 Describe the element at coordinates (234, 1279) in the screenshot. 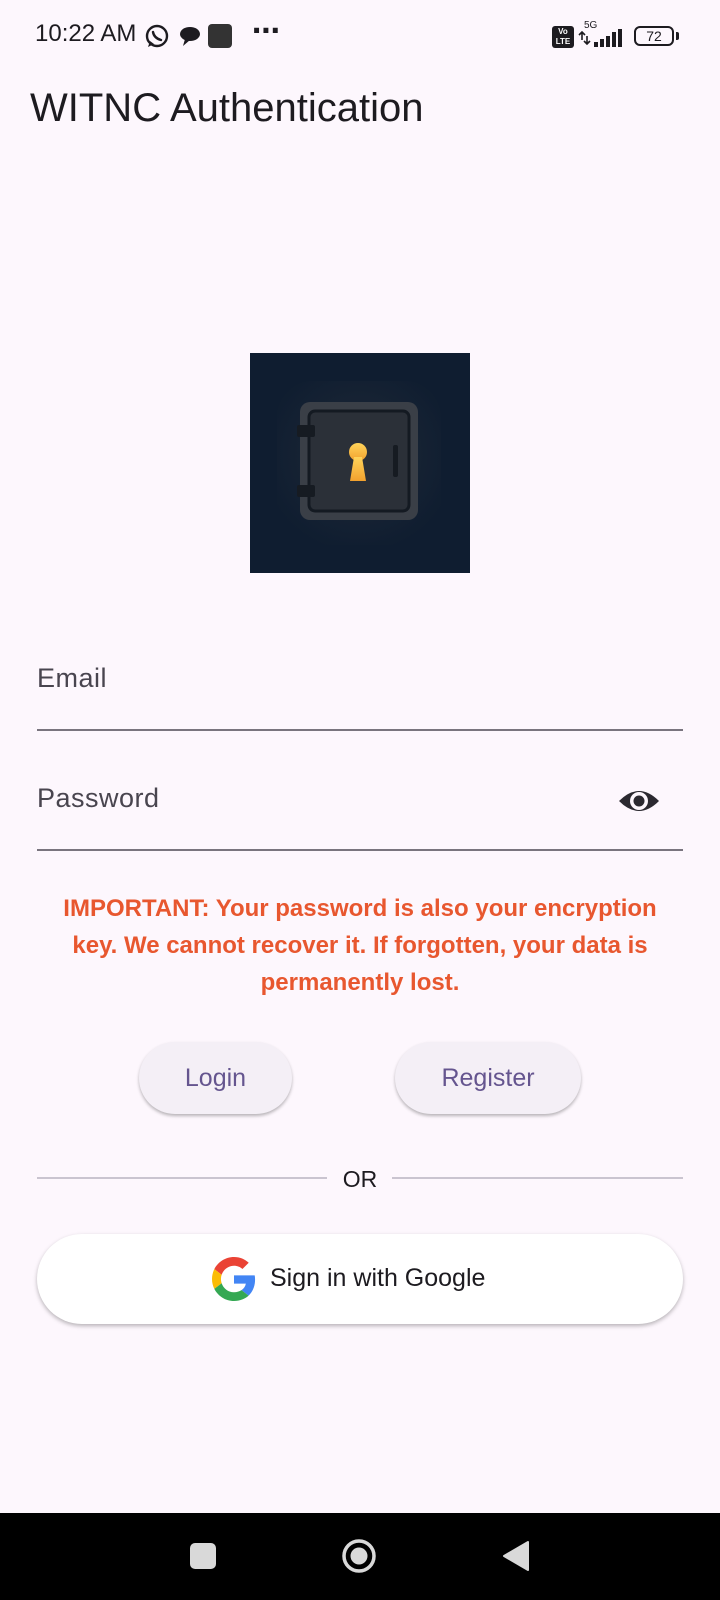

I see `google-icon` at that location.